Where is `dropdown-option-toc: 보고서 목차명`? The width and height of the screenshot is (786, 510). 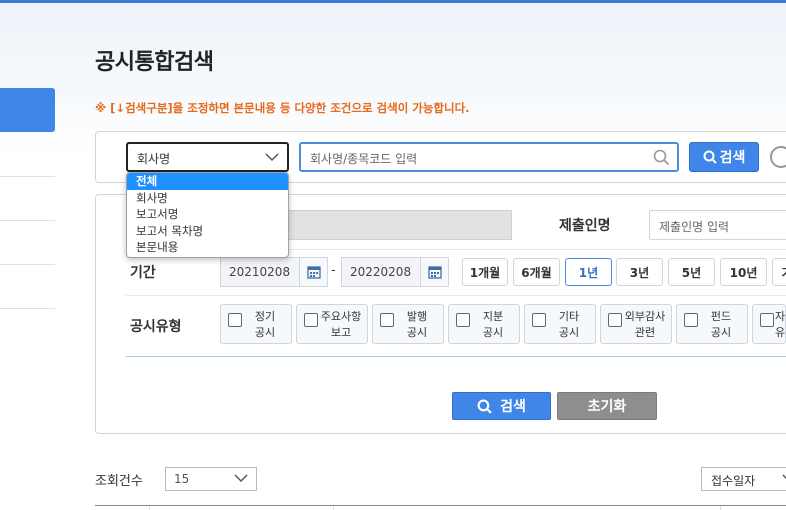
dropdown-option-toc: 보고서 목차명 is located at coordinates (207, 231).